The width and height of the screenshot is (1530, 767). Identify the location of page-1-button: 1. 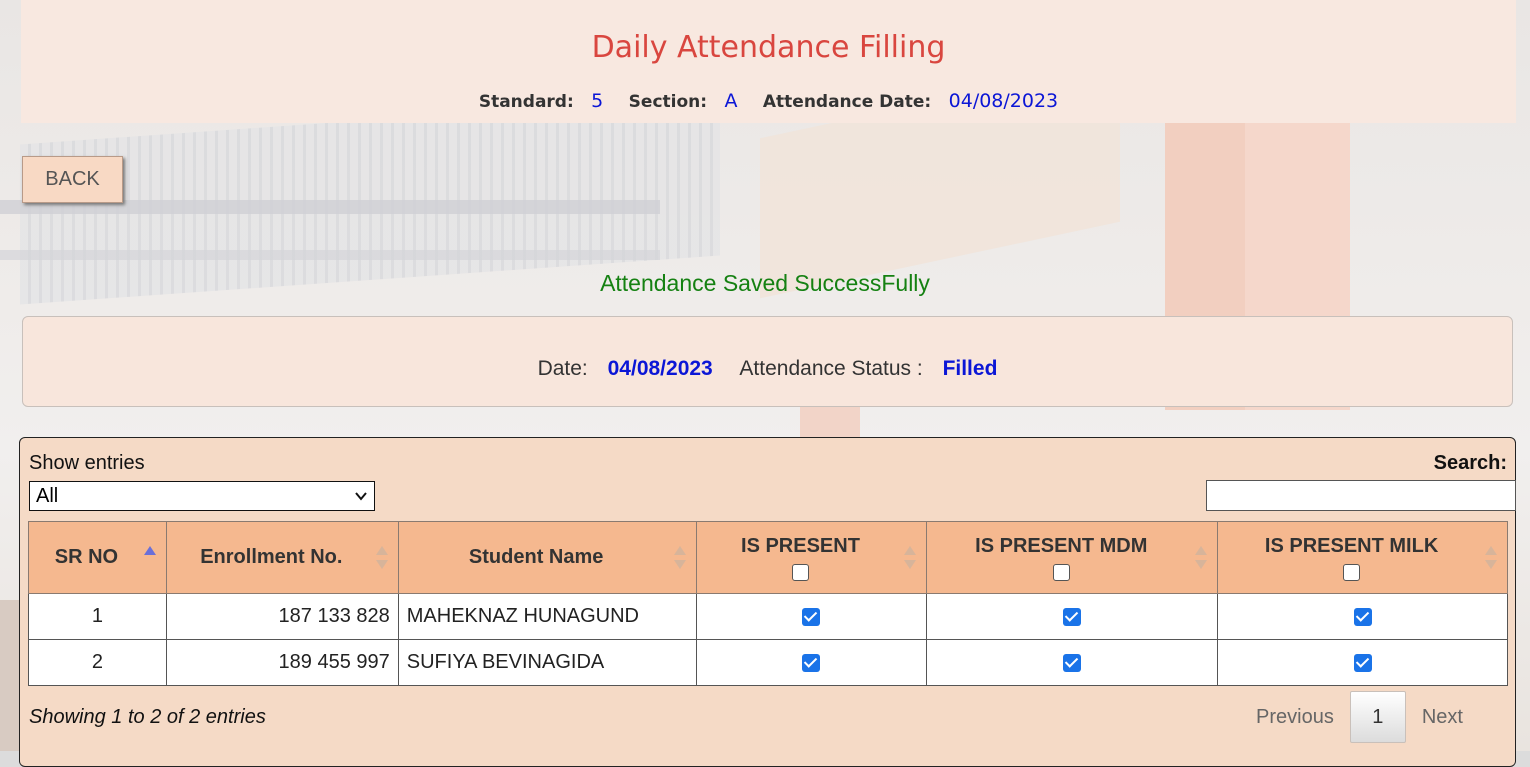
(1377, 717).